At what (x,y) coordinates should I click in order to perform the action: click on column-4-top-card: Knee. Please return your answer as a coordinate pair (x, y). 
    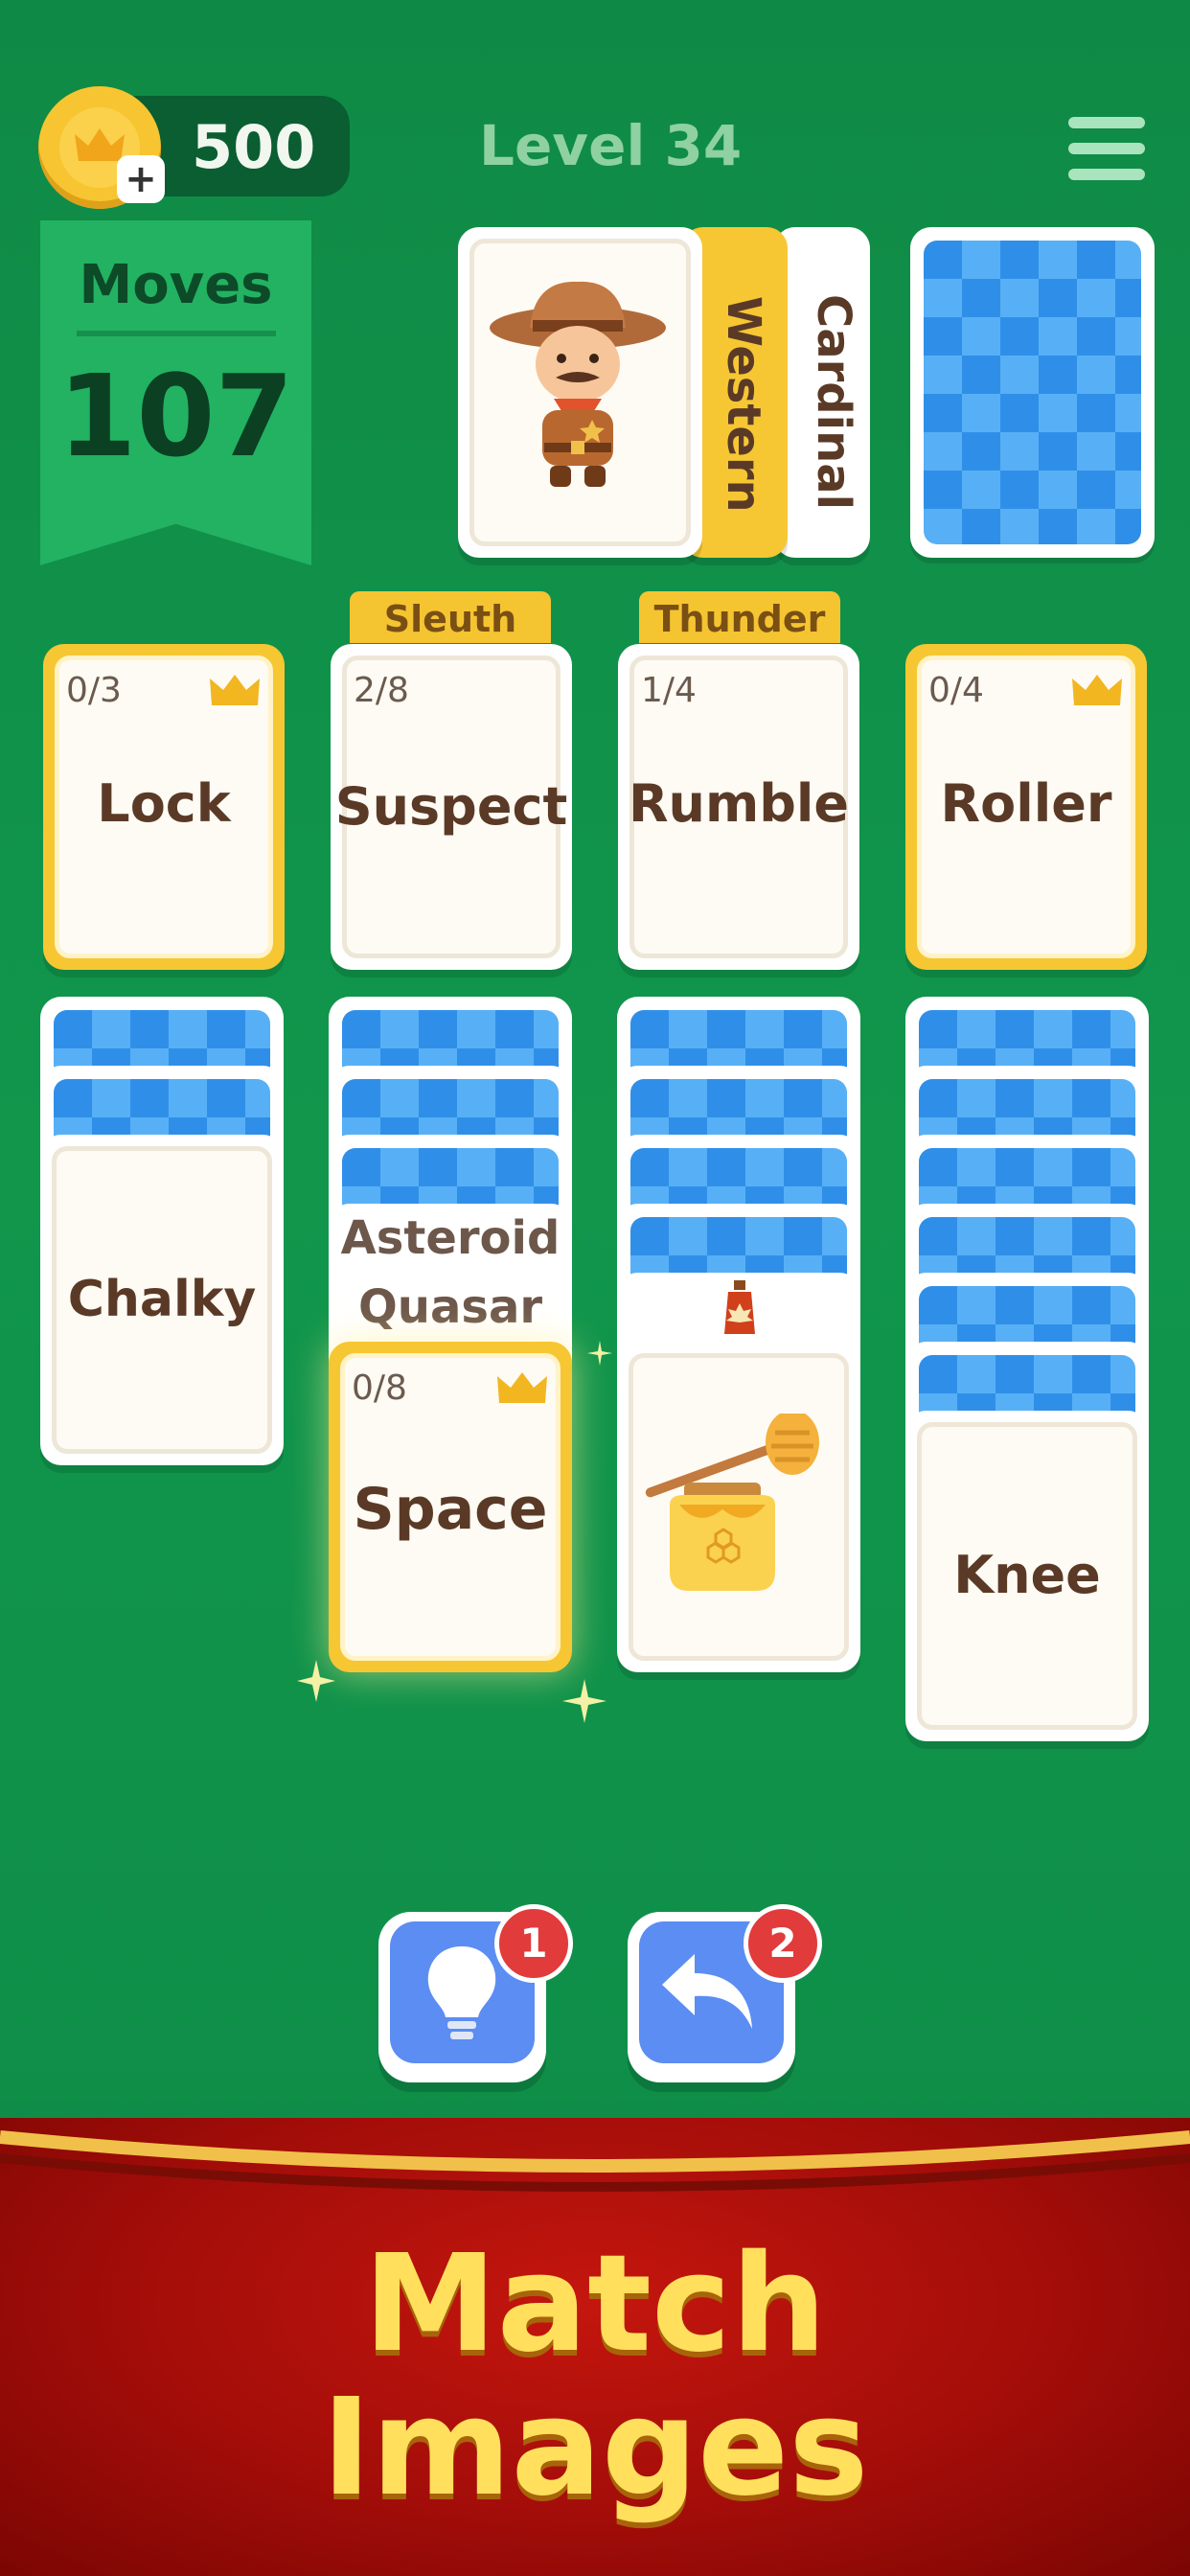
    Looking at the image, I should click on (1027, 1576).